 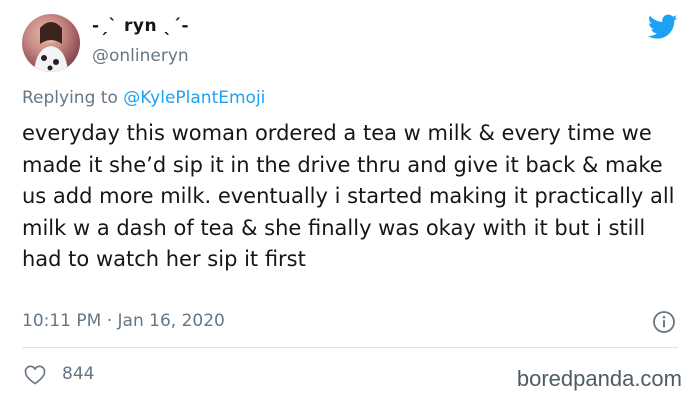 I want to click on watermark-text: boredpanda.com, so click(x=599, y=378).